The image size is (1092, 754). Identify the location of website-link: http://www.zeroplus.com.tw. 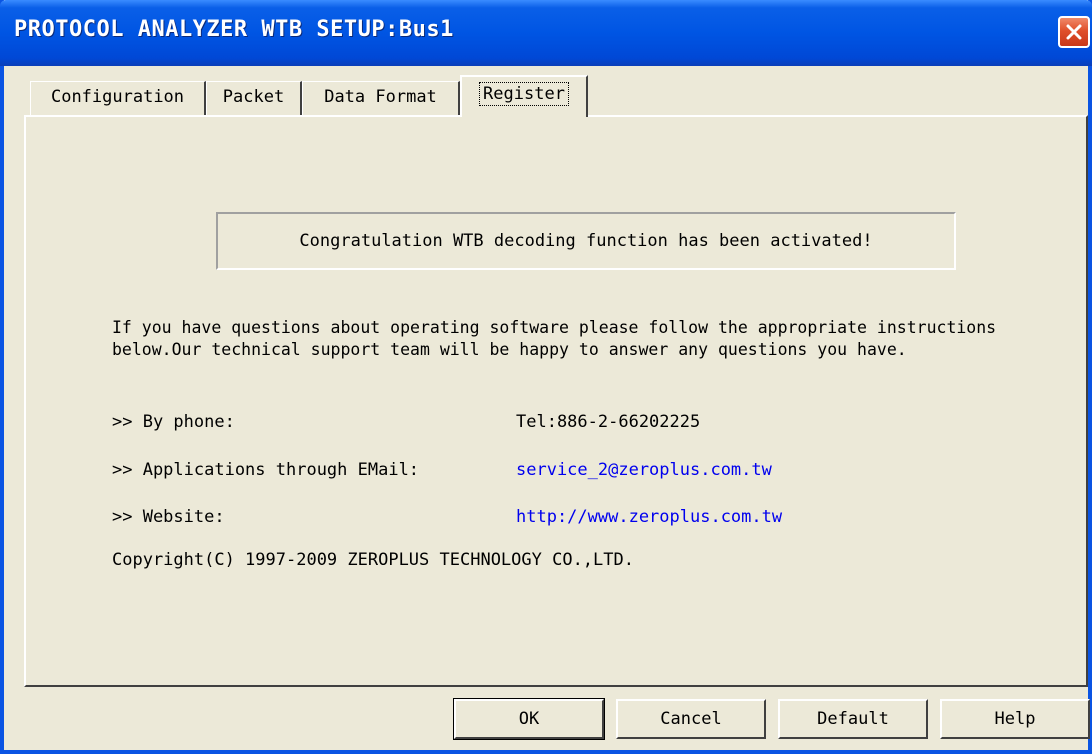
(649, 517).